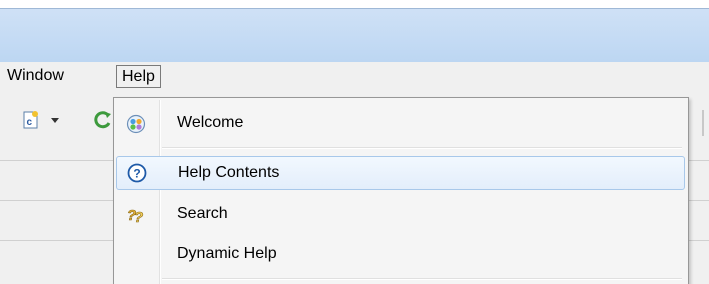 This screenshot has width=709, height=284. What do you see at coordinates (138, 76) in the screenshot?
I see `menu-help: Help` at bounding box center [138, 76].